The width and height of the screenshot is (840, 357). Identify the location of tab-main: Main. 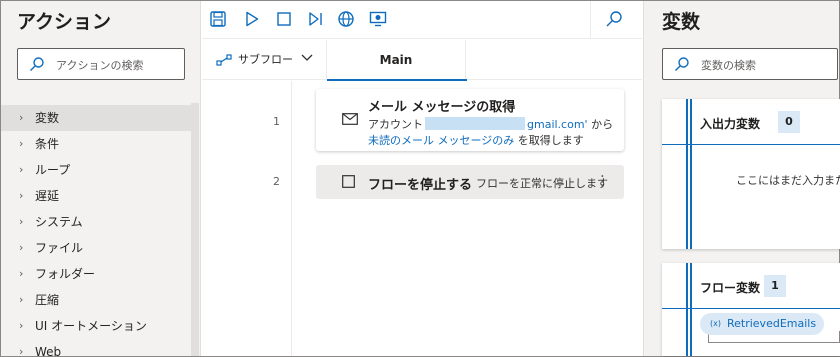
(396, 60).